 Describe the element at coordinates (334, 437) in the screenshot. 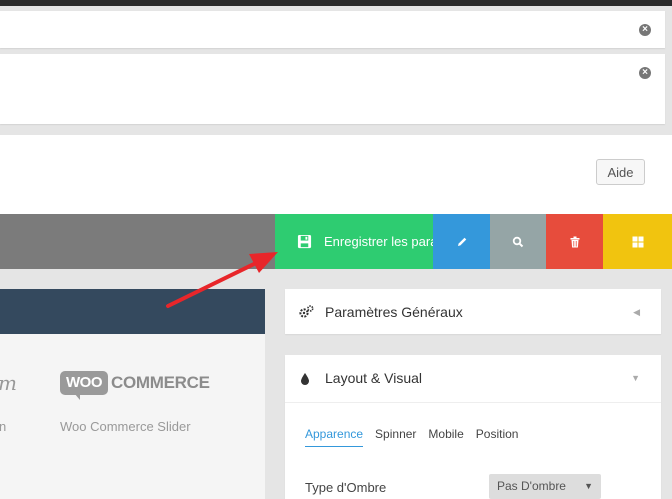

I see `tab-apparence: Apparence` at that location.